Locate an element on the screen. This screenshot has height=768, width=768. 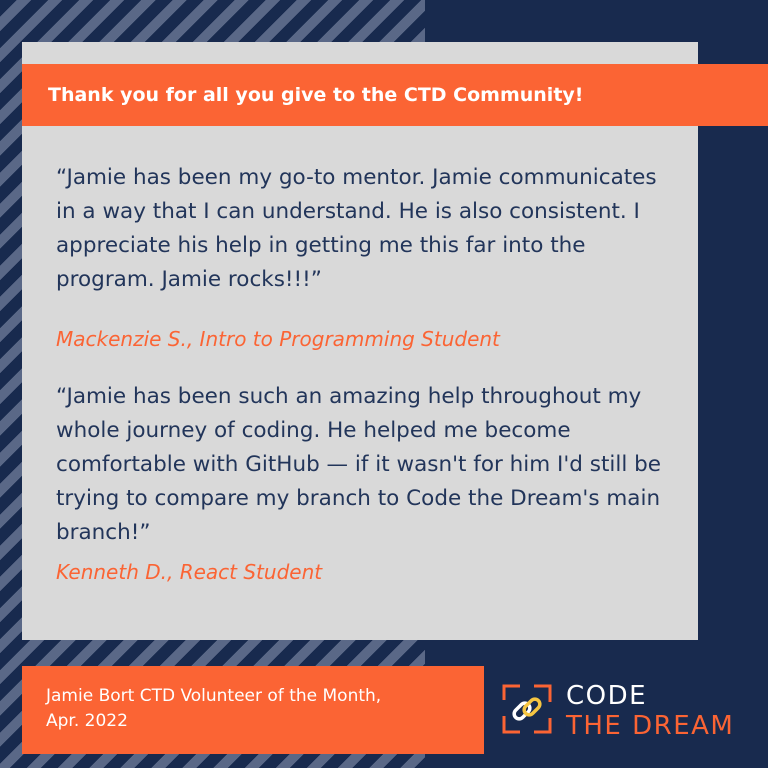
chain-link-icon is located at coordinates (527, 709).